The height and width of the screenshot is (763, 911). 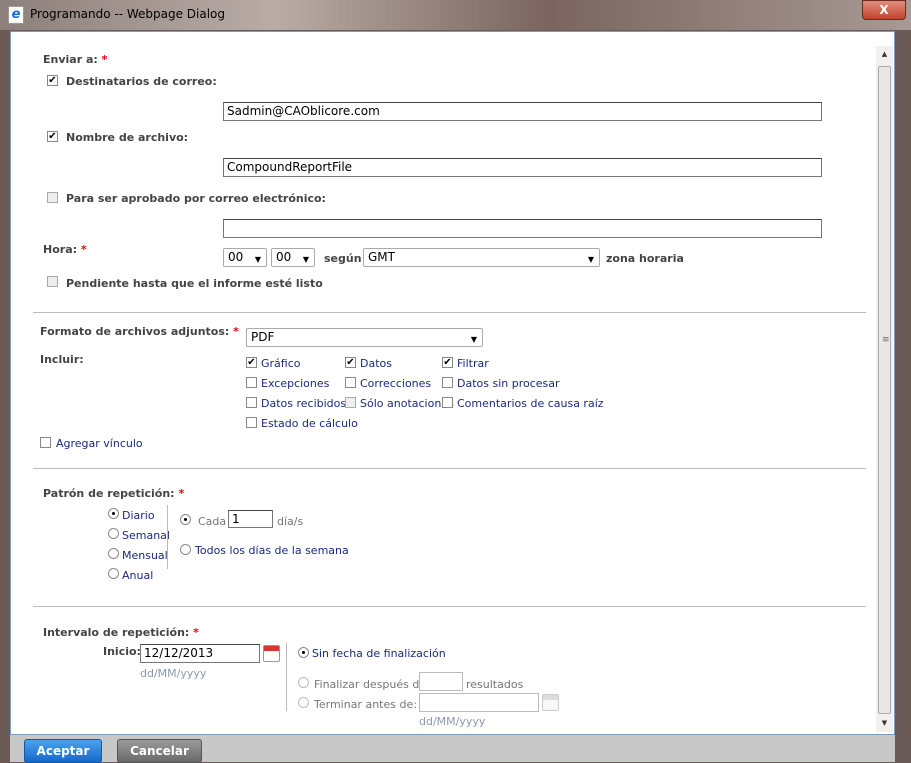 I want to click on scroll-up-icon: ▲, so click(x=884, y=54).